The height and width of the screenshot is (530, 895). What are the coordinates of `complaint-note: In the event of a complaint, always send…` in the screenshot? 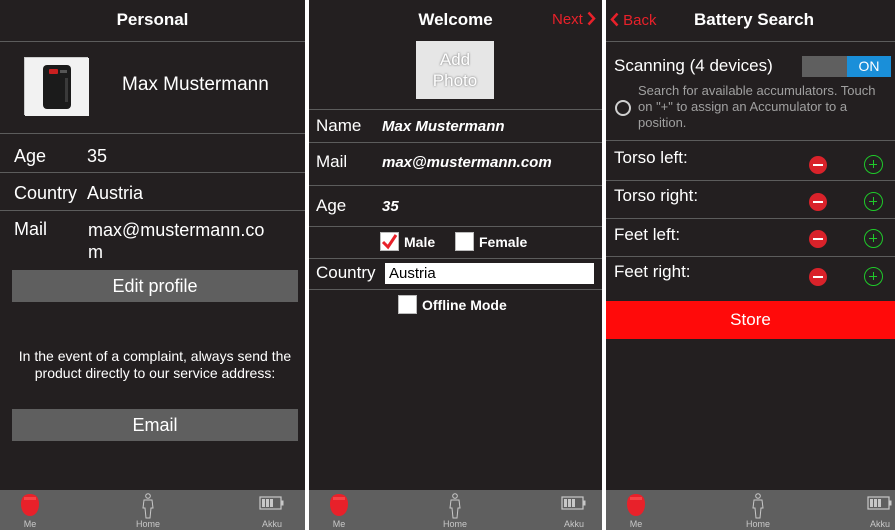 It's located at (155, 364).